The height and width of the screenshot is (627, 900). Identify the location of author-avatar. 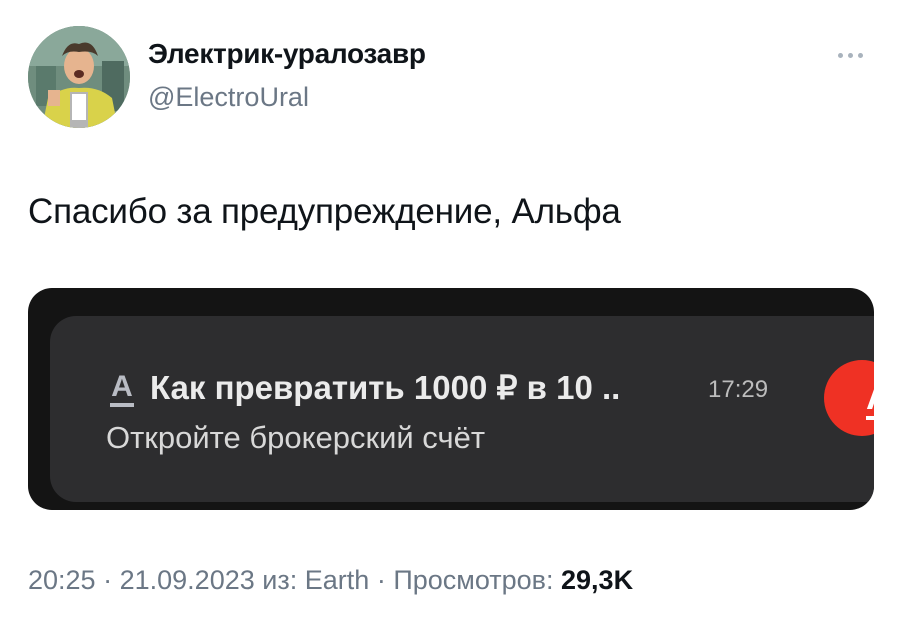
(79, 77).